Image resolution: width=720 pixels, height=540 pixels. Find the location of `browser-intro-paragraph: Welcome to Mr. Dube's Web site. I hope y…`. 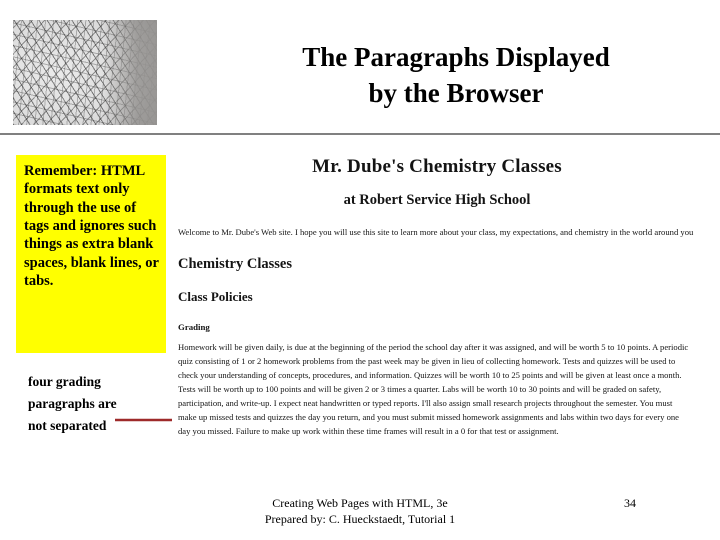

browser-intro-paragraph: Welcome to Mr. Dube's Web site. I hope y… is located at coordinates (436, 232).